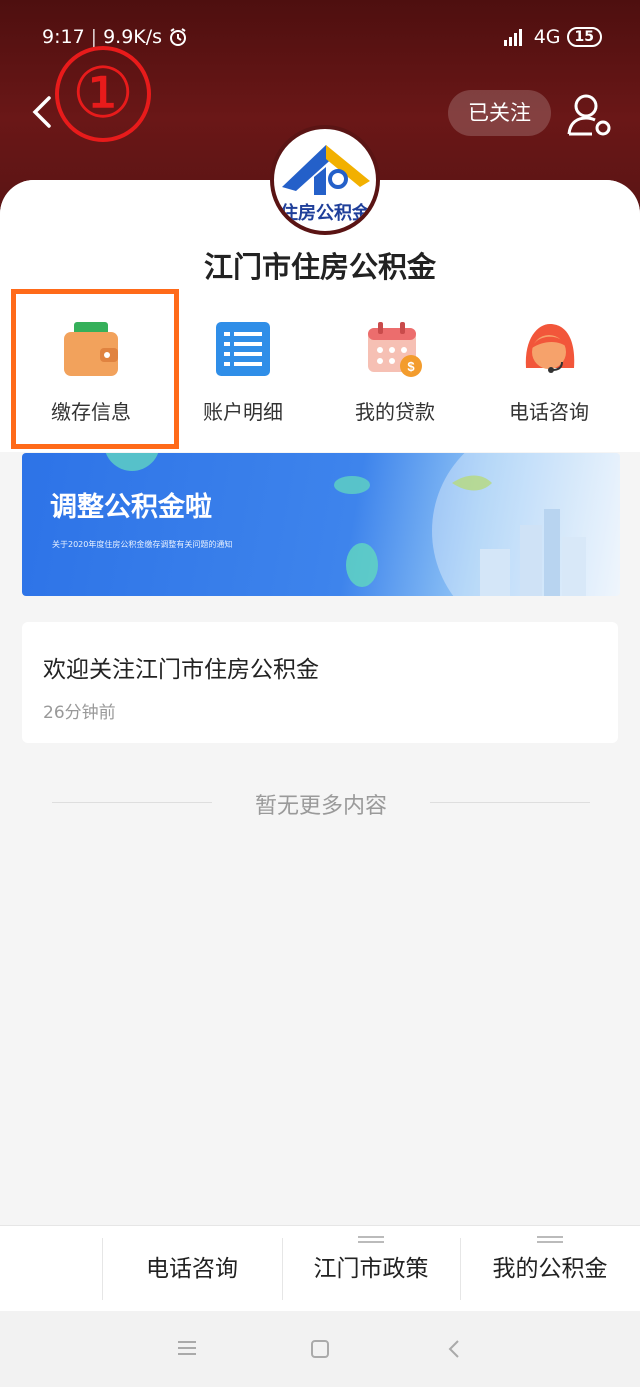 The image size is (640, 1387). What do you see at coordinates (79, 713) in the screenshot?
I see `message-time: 26分钟前` at bounding box center [79, 713].